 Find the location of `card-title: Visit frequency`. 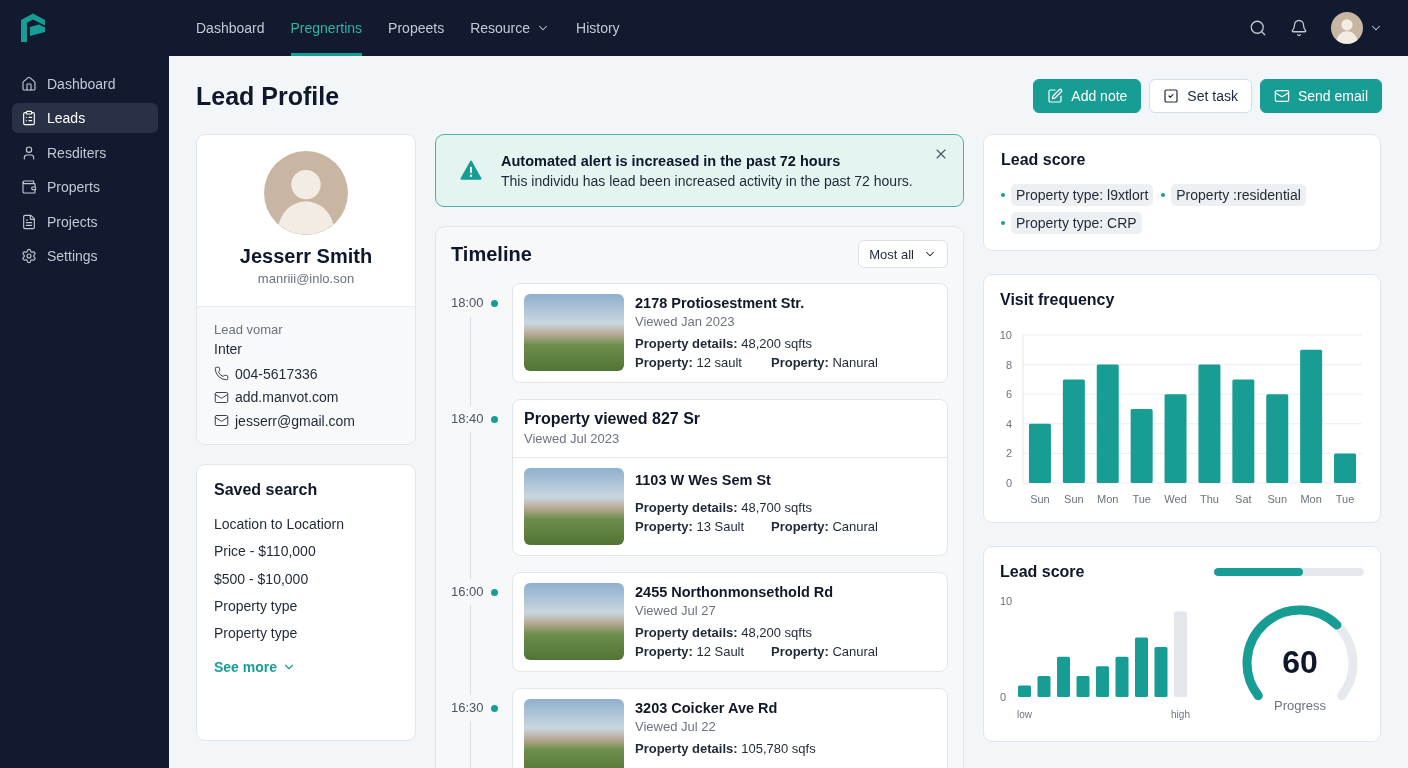

card-title: Visit frequency is located at coordinates (1058, 300).